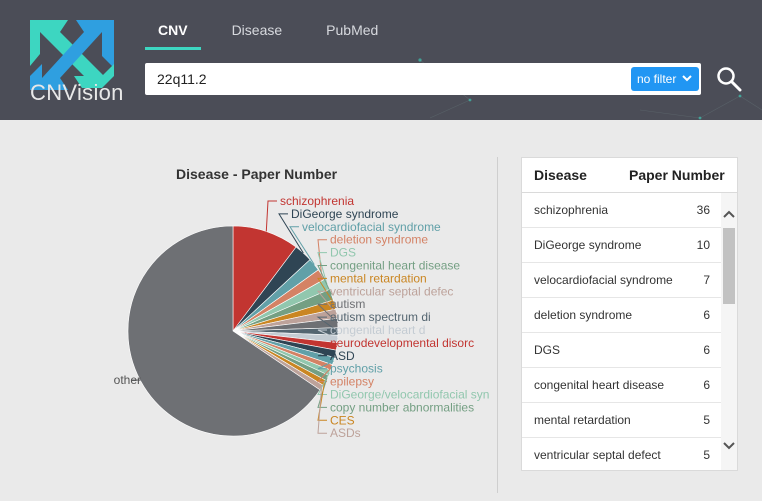 The image size is (762, 501). I want to click on filter-dropdown: no filter, so click(665, 79).